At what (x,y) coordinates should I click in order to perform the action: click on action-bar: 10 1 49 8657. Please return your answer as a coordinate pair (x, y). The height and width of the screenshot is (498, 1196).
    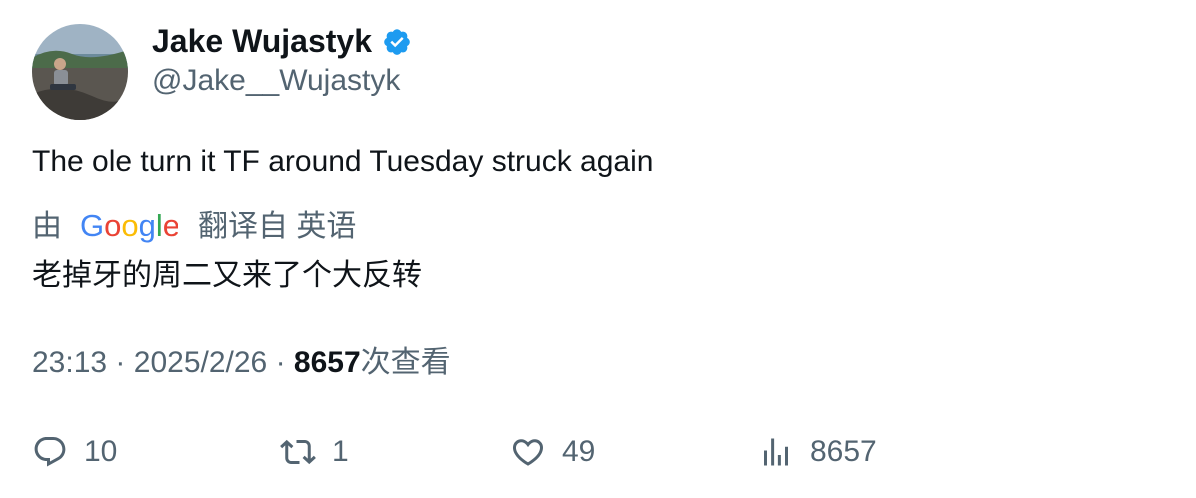
    Looking at the image, I should click on (582, 452).